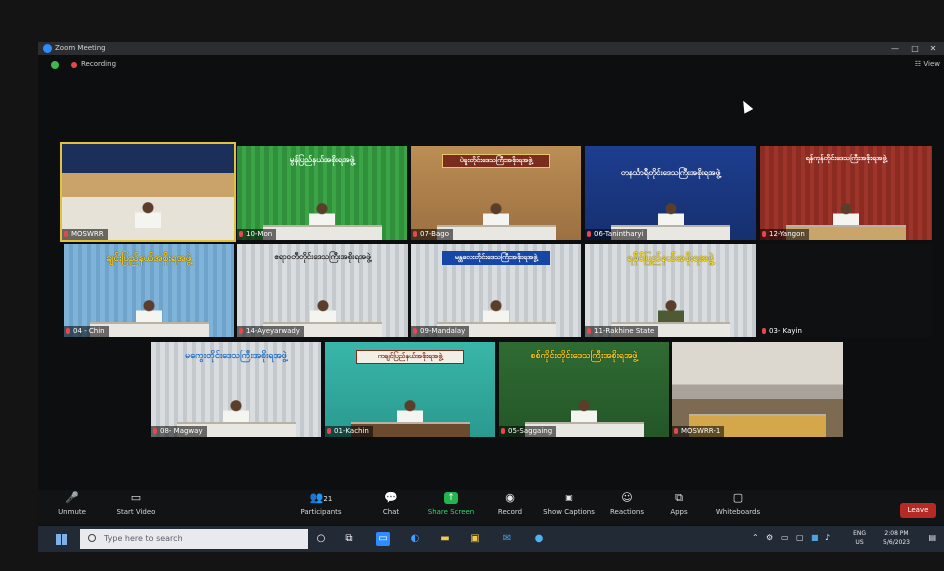 The width and height of the screenshot is (944, 571). I want to click on participant-name: 14-Ayeyarwady, so click(270, 331).